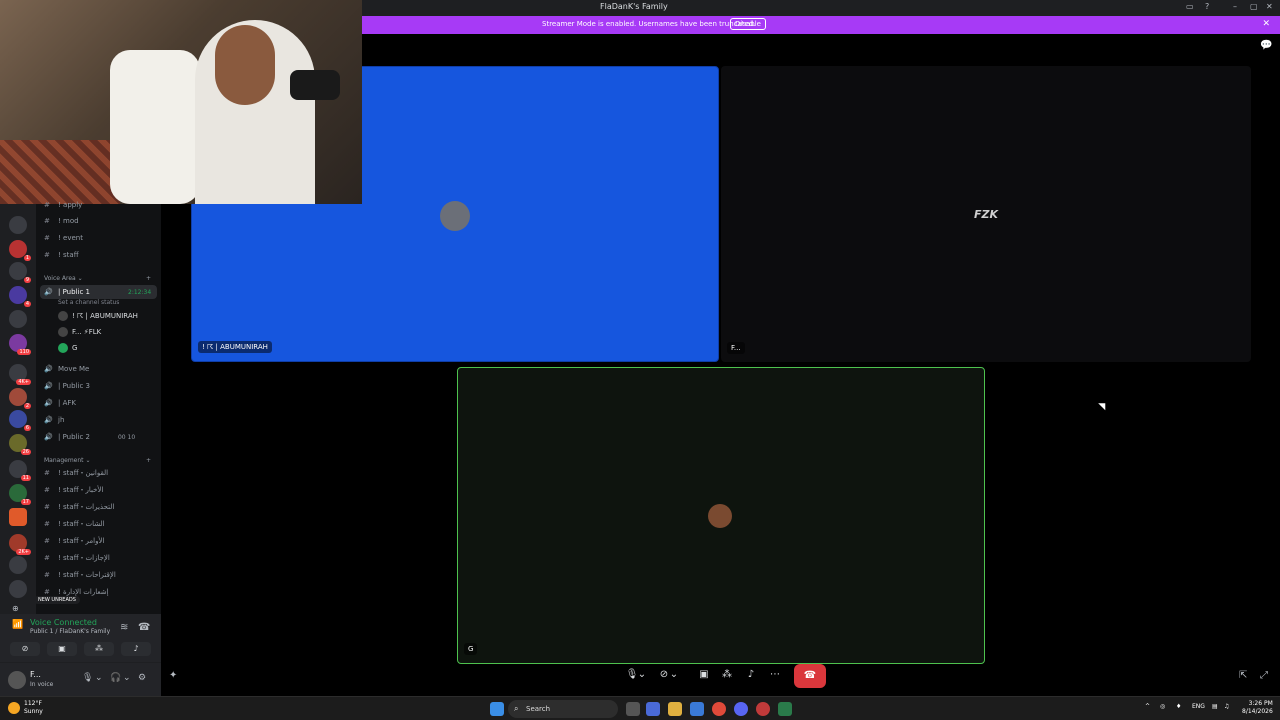 The height and width of the screenshot is (720, 1280). What do you see at coordinates (14, 708) in the screenshot?
I see `sun-icon` at bounding box center [14, 708].